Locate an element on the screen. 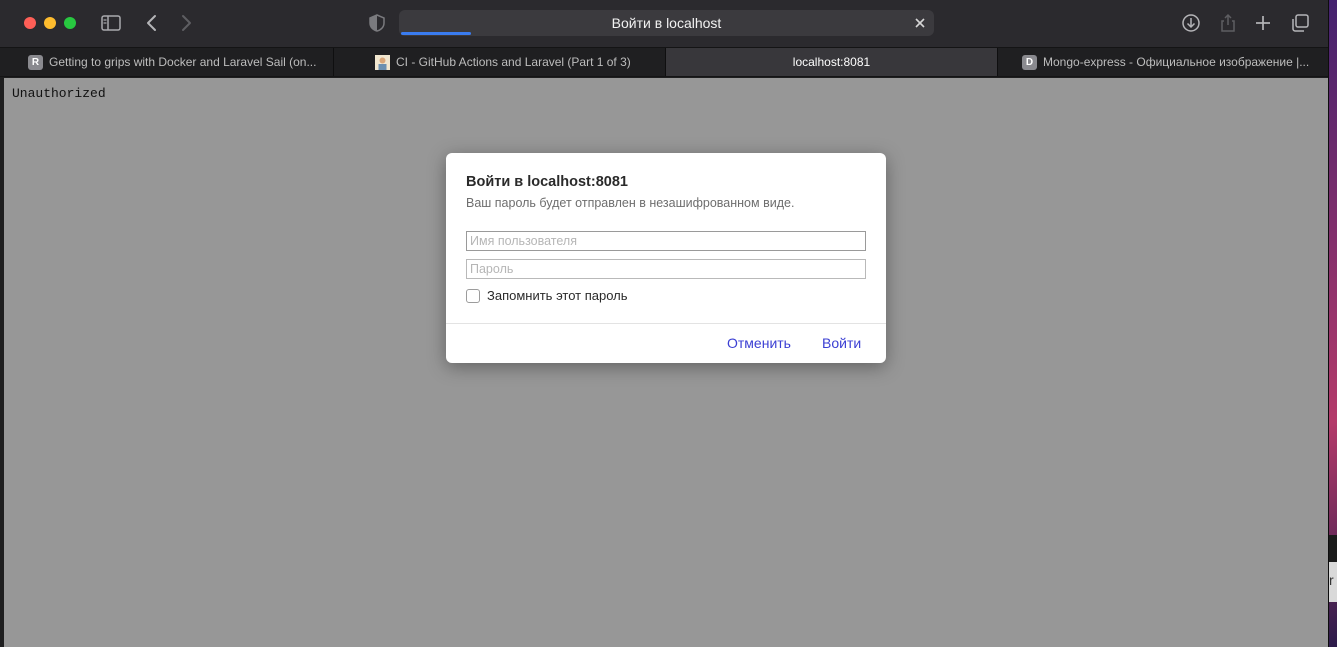  tab-title: localhost:8081 is located at coordinates (831, 62).